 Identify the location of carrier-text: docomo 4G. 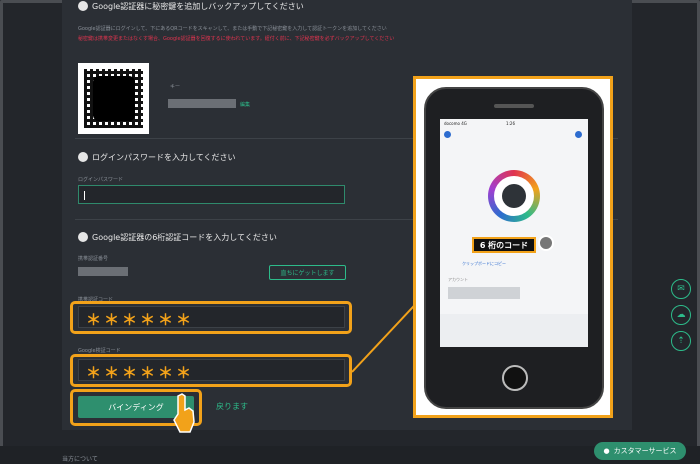
(455, 123).